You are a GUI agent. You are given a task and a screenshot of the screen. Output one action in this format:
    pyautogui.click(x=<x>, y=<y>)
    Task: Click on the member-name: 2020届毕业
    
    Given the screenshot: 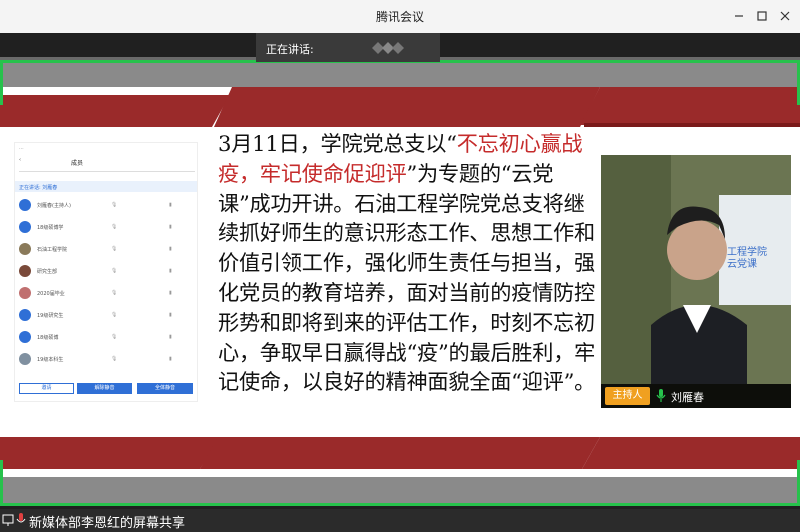 What is the action you would take?
    pyautogui.click(x=51, y=293)
    